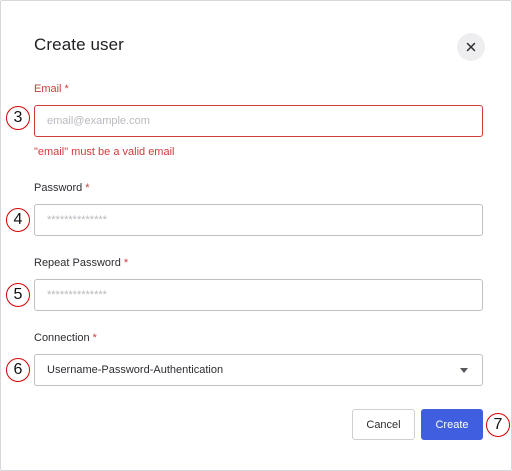 The width and height of the screenshot is (512, 471). I want to click on repeat-password-input, so click(258, 295).